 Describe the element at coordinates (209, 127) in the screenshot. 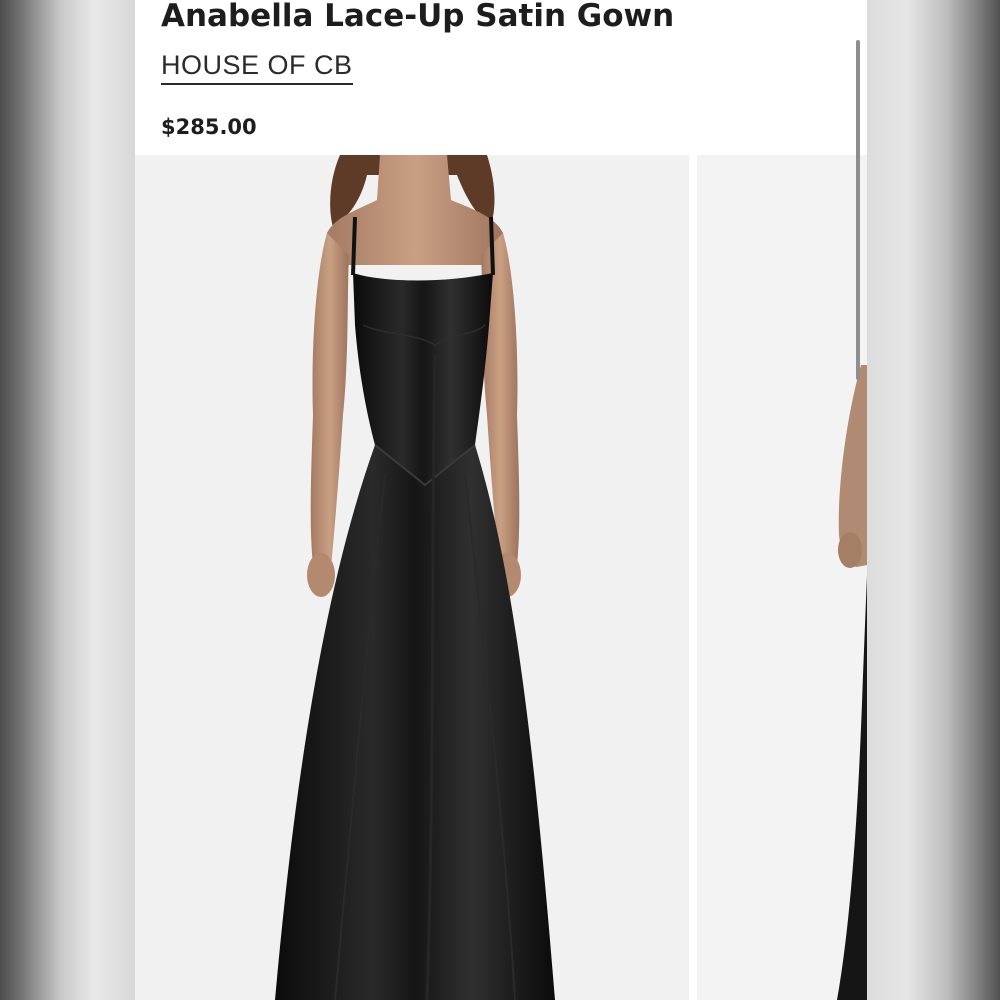

I see `product-price: $285.00` at that location.